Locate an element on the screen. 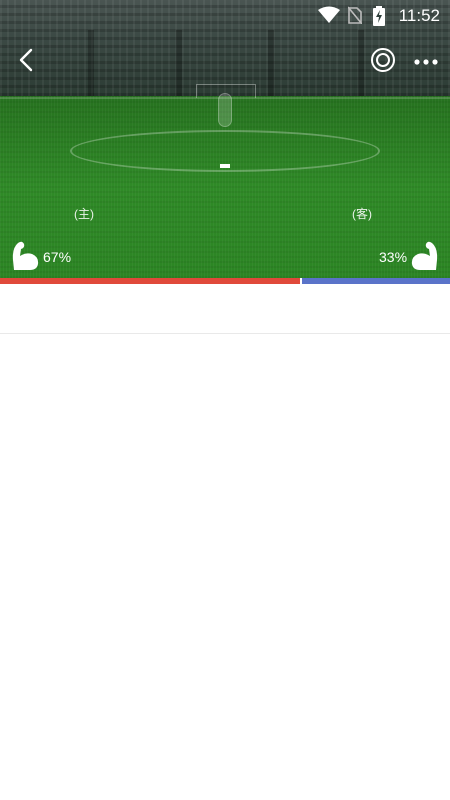  away-strength: 33% is located at coordinates (409, 257).